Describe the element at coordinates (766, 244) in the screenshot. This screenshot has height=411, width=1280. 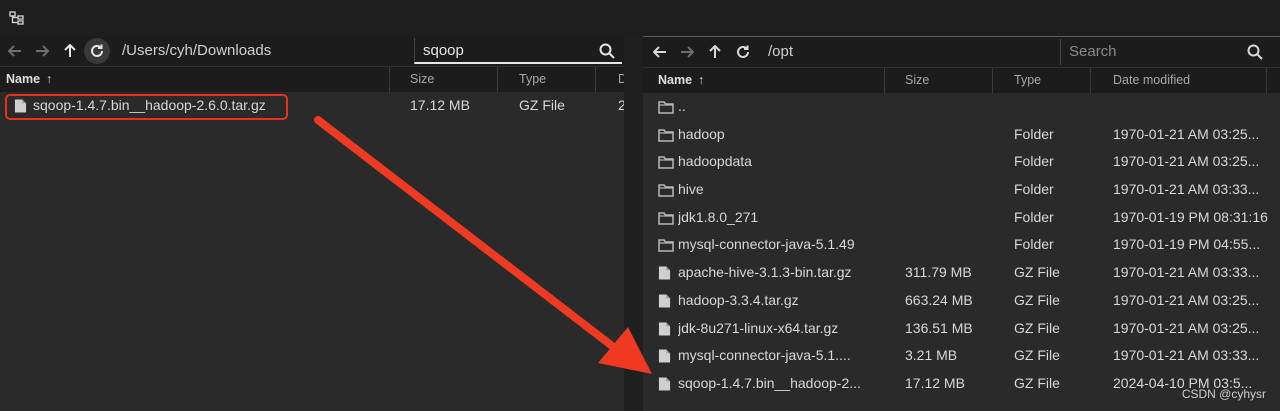
I see `file-name: mysql-connector-java-5.1.49` at that location.